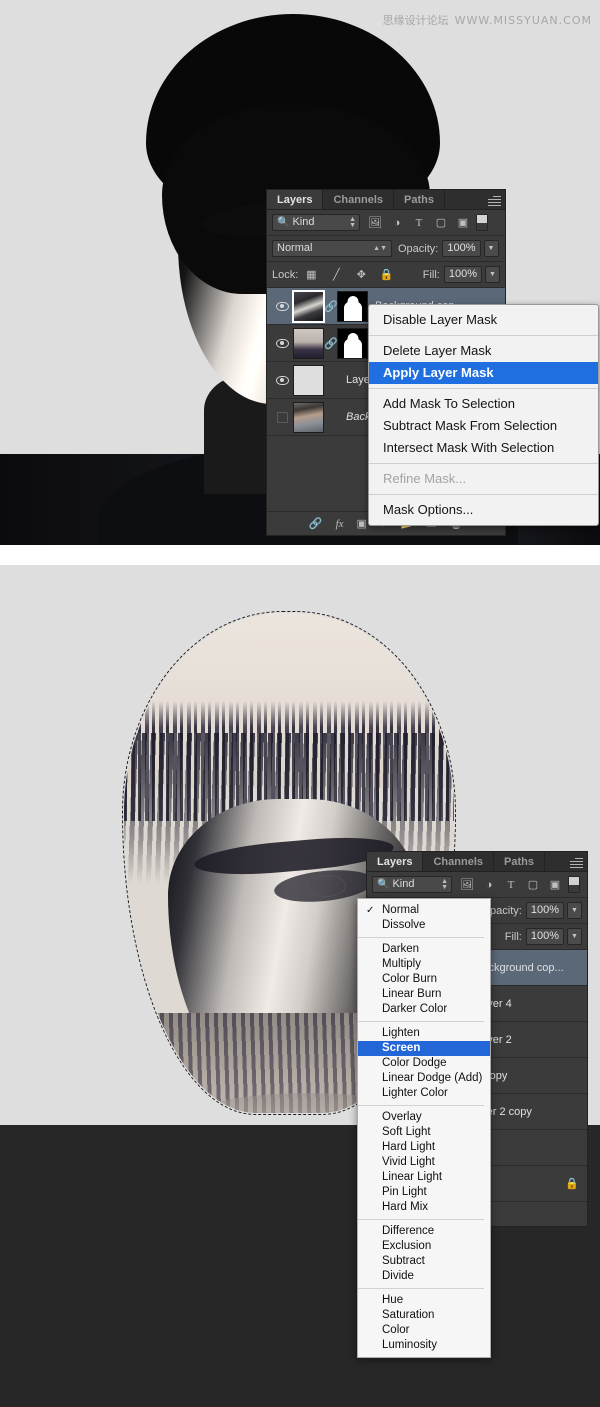 The image size is (600, 1407). What do you see at coordinates (424, 1147) in the screenshot?
I see `blend-item-hard-light: Hard Light` at bounding box center [424, 1147].